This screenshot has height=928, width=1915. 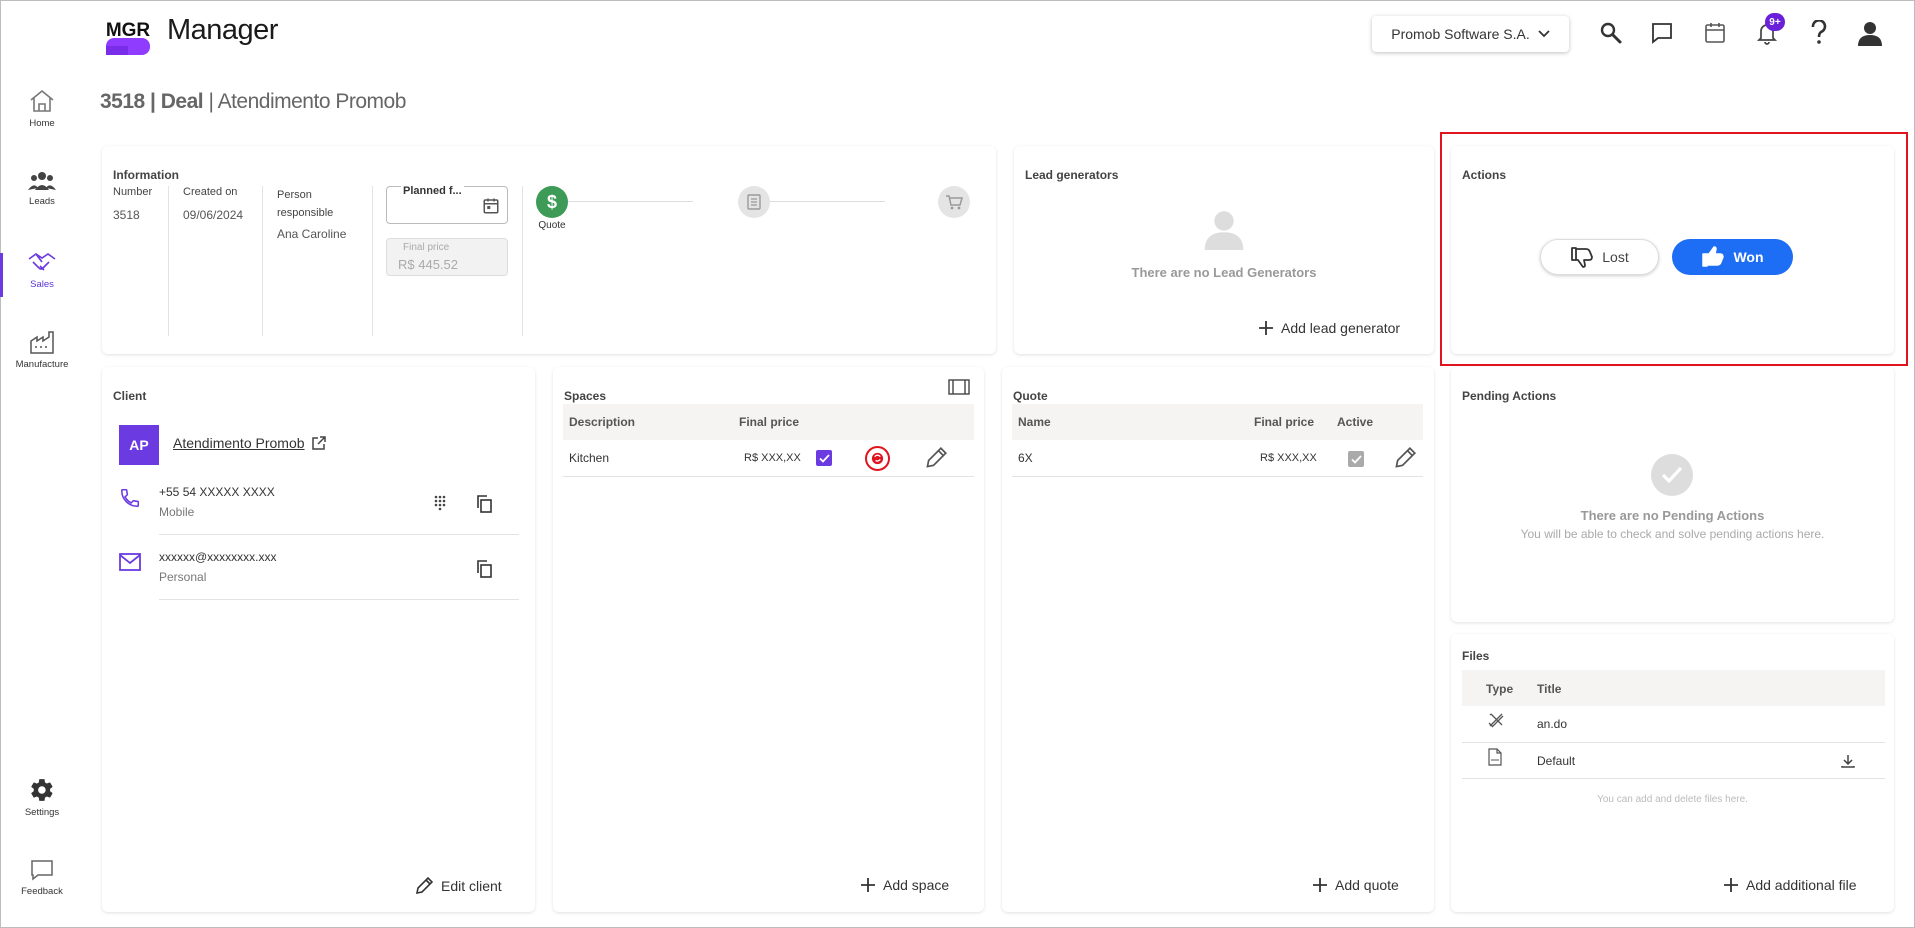 I want to click on render-button, so click(x=877, y=458).